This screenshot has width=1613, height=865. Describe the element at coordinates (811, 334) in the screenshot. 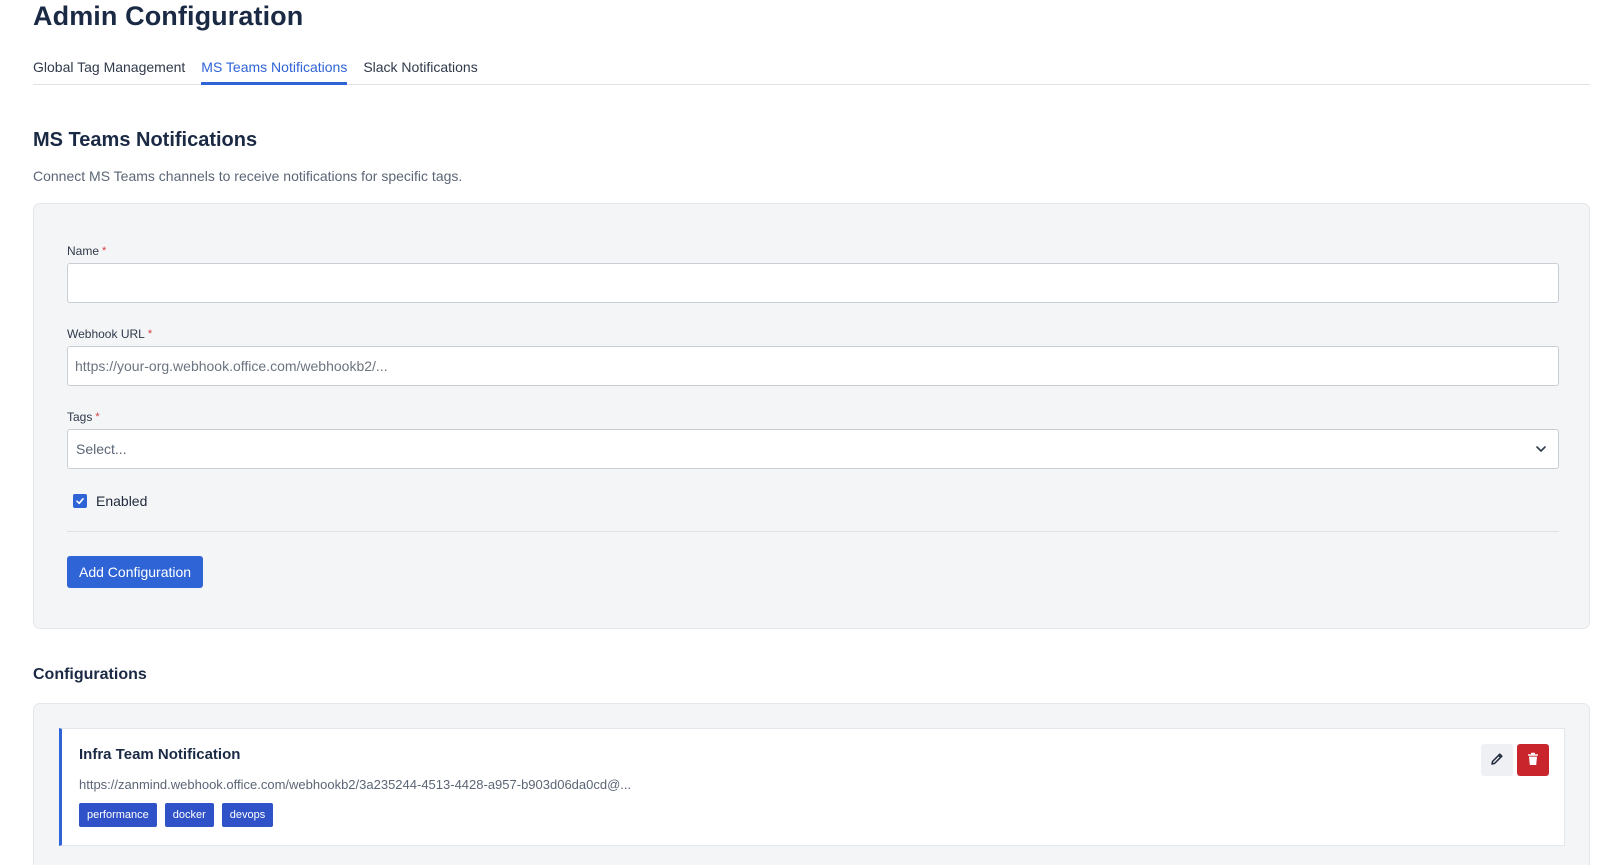

I see `webhook-label: Webhook URL *` at that location.